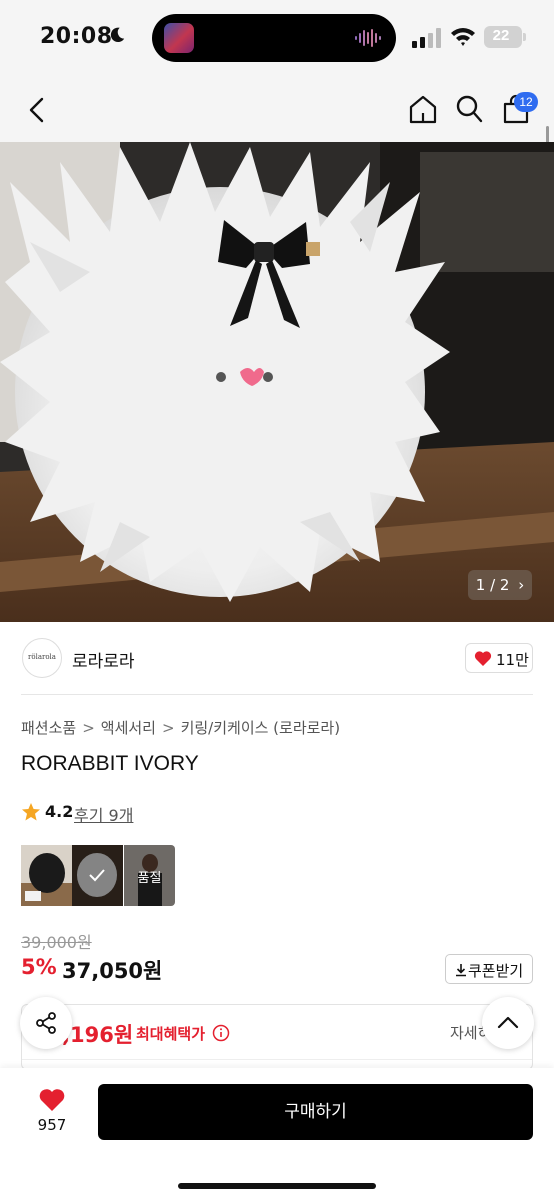 This screenshot has width=554, height=1200. What do you see at coordinates (179, 38) in the screenshot?
I see `now-playing-artwork` at bounding box center [179, 38].